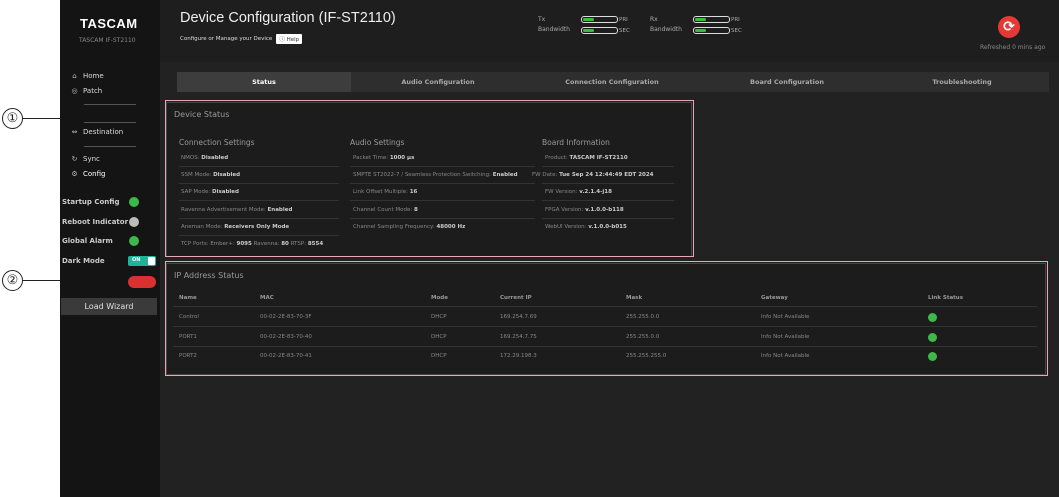  What do you see at coordinates (74, 132) in the screenshot?
I see `destination-icon: ⇔` at bounding box center [74, 132].